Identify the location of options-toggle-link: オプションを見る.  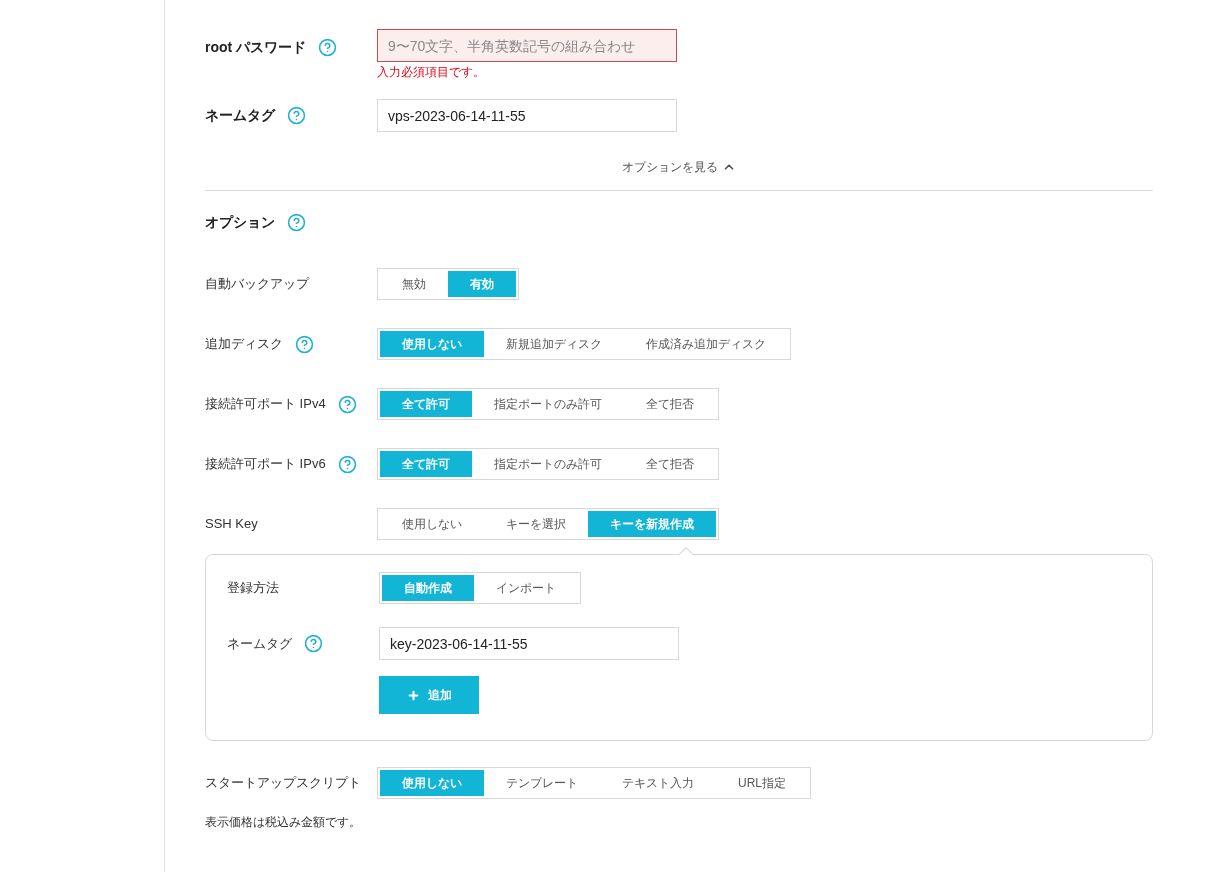
(679, 167).